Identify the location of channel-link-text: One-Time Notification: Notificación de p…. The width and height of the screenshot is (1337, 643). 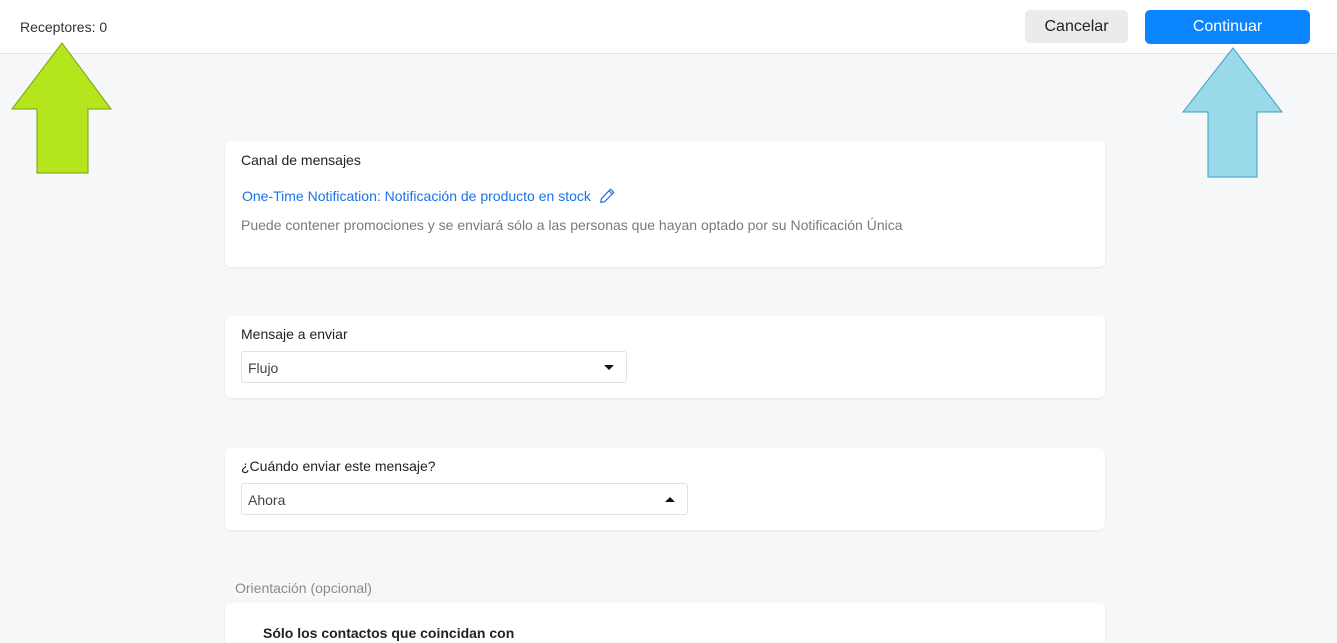
(416, 195).